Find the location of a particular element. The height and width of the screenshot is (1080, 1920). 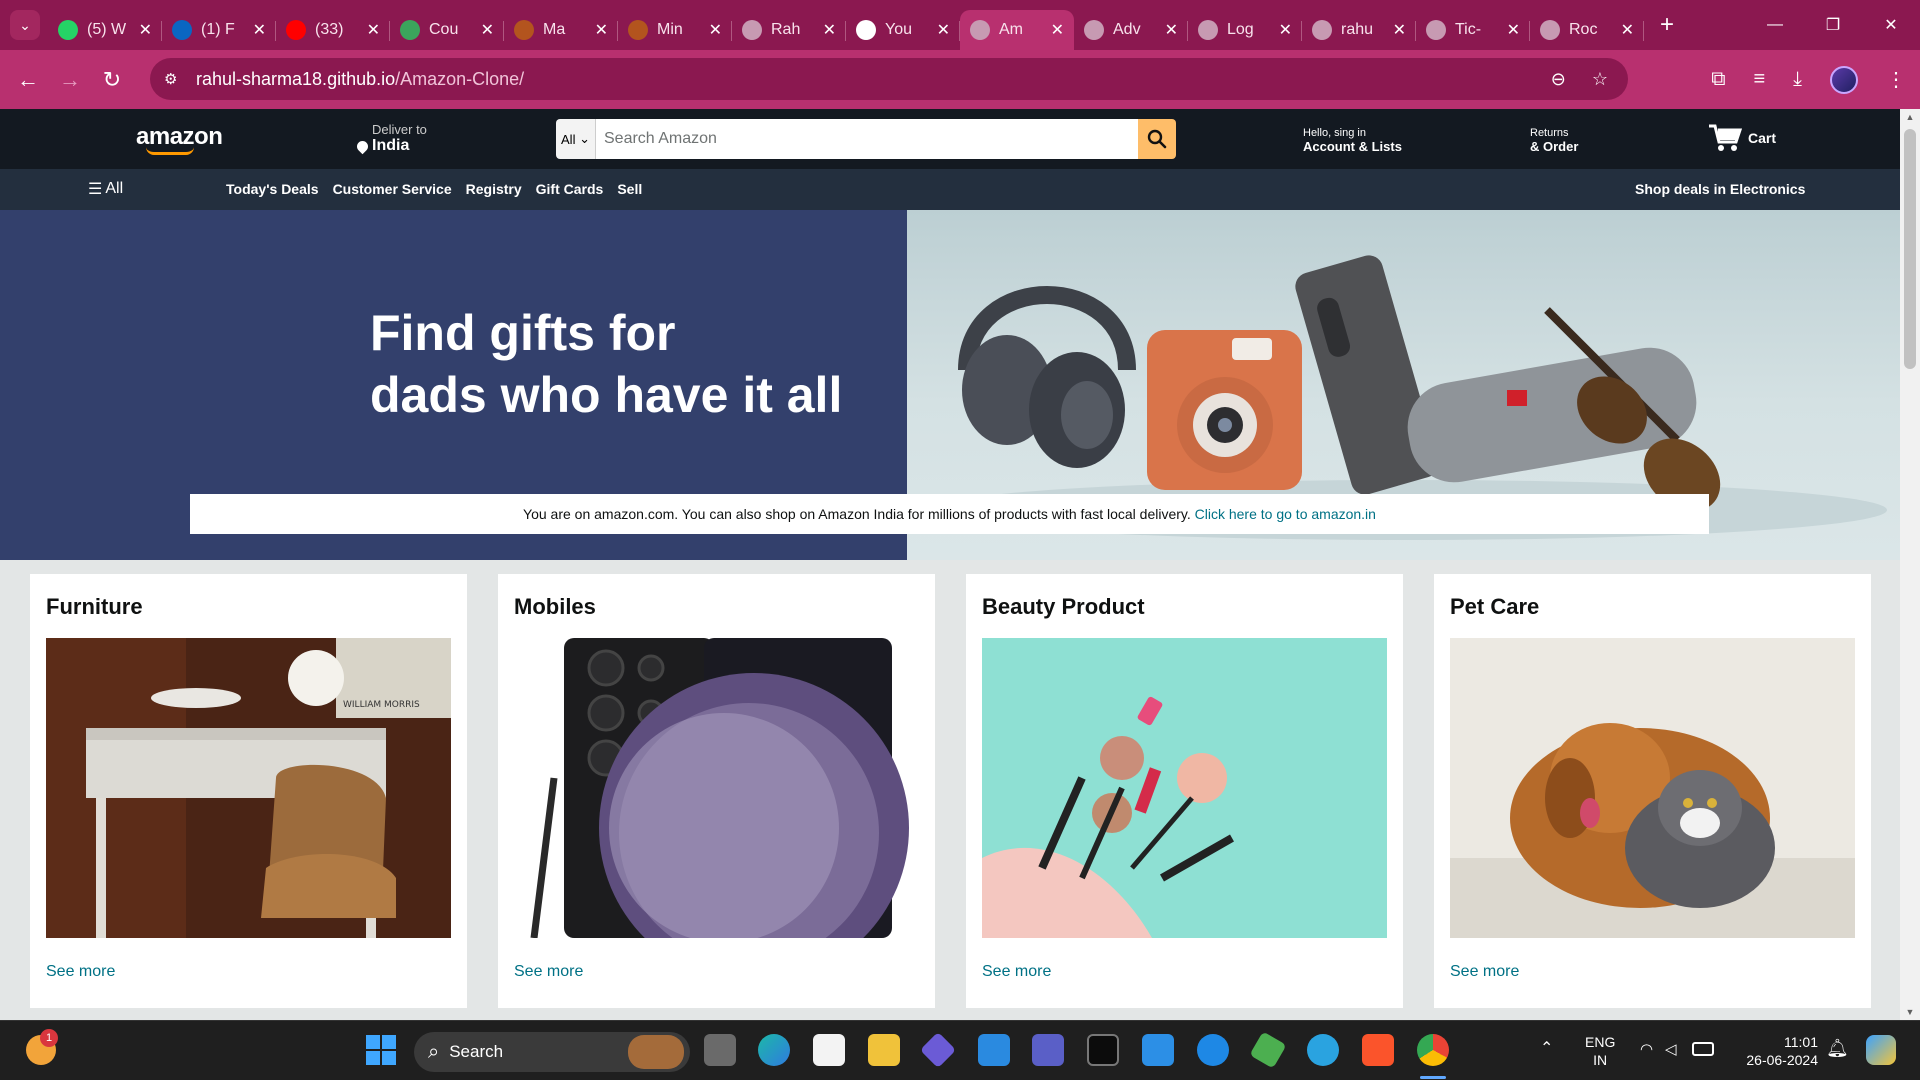

browser-menu-icon: ⋮ is located at coordinates (1896, 79).